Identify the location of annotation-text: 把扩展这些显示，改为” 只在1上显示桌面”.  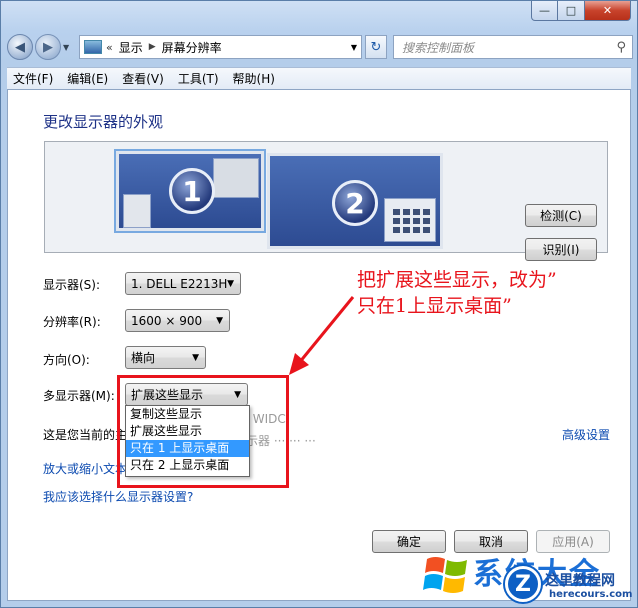
(457, 293).